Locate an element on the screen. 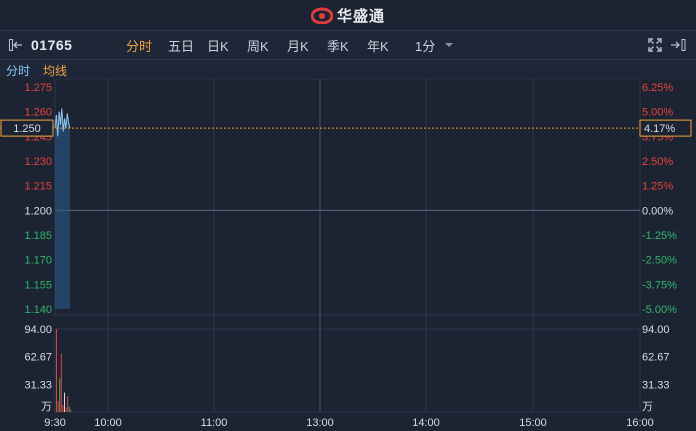 Image resolution: width=696 pixels, height=431 pixels. time-tick-label: 9:30 is located at coordinates (54, 423).